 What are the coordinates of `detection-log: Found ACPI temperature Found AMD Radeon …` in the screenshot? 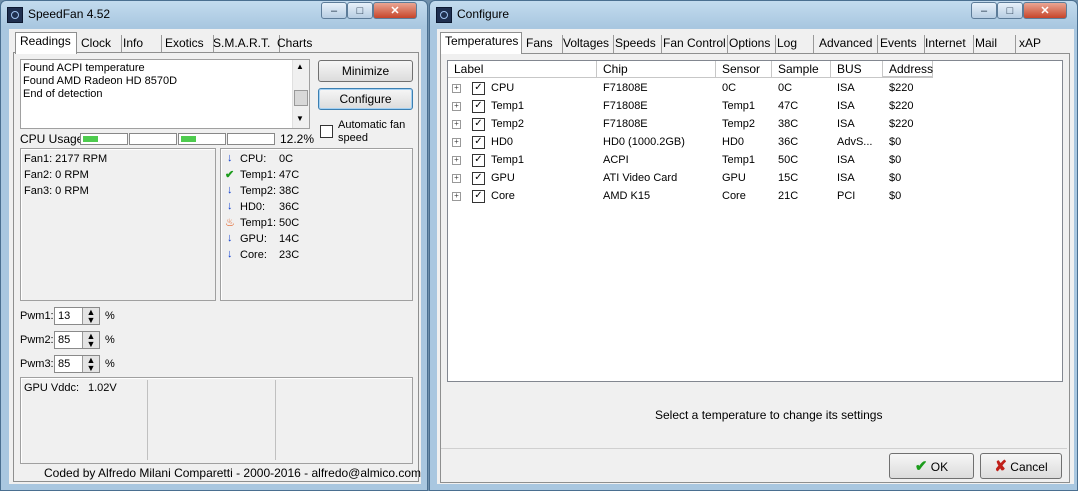 It's located at (165, 94).